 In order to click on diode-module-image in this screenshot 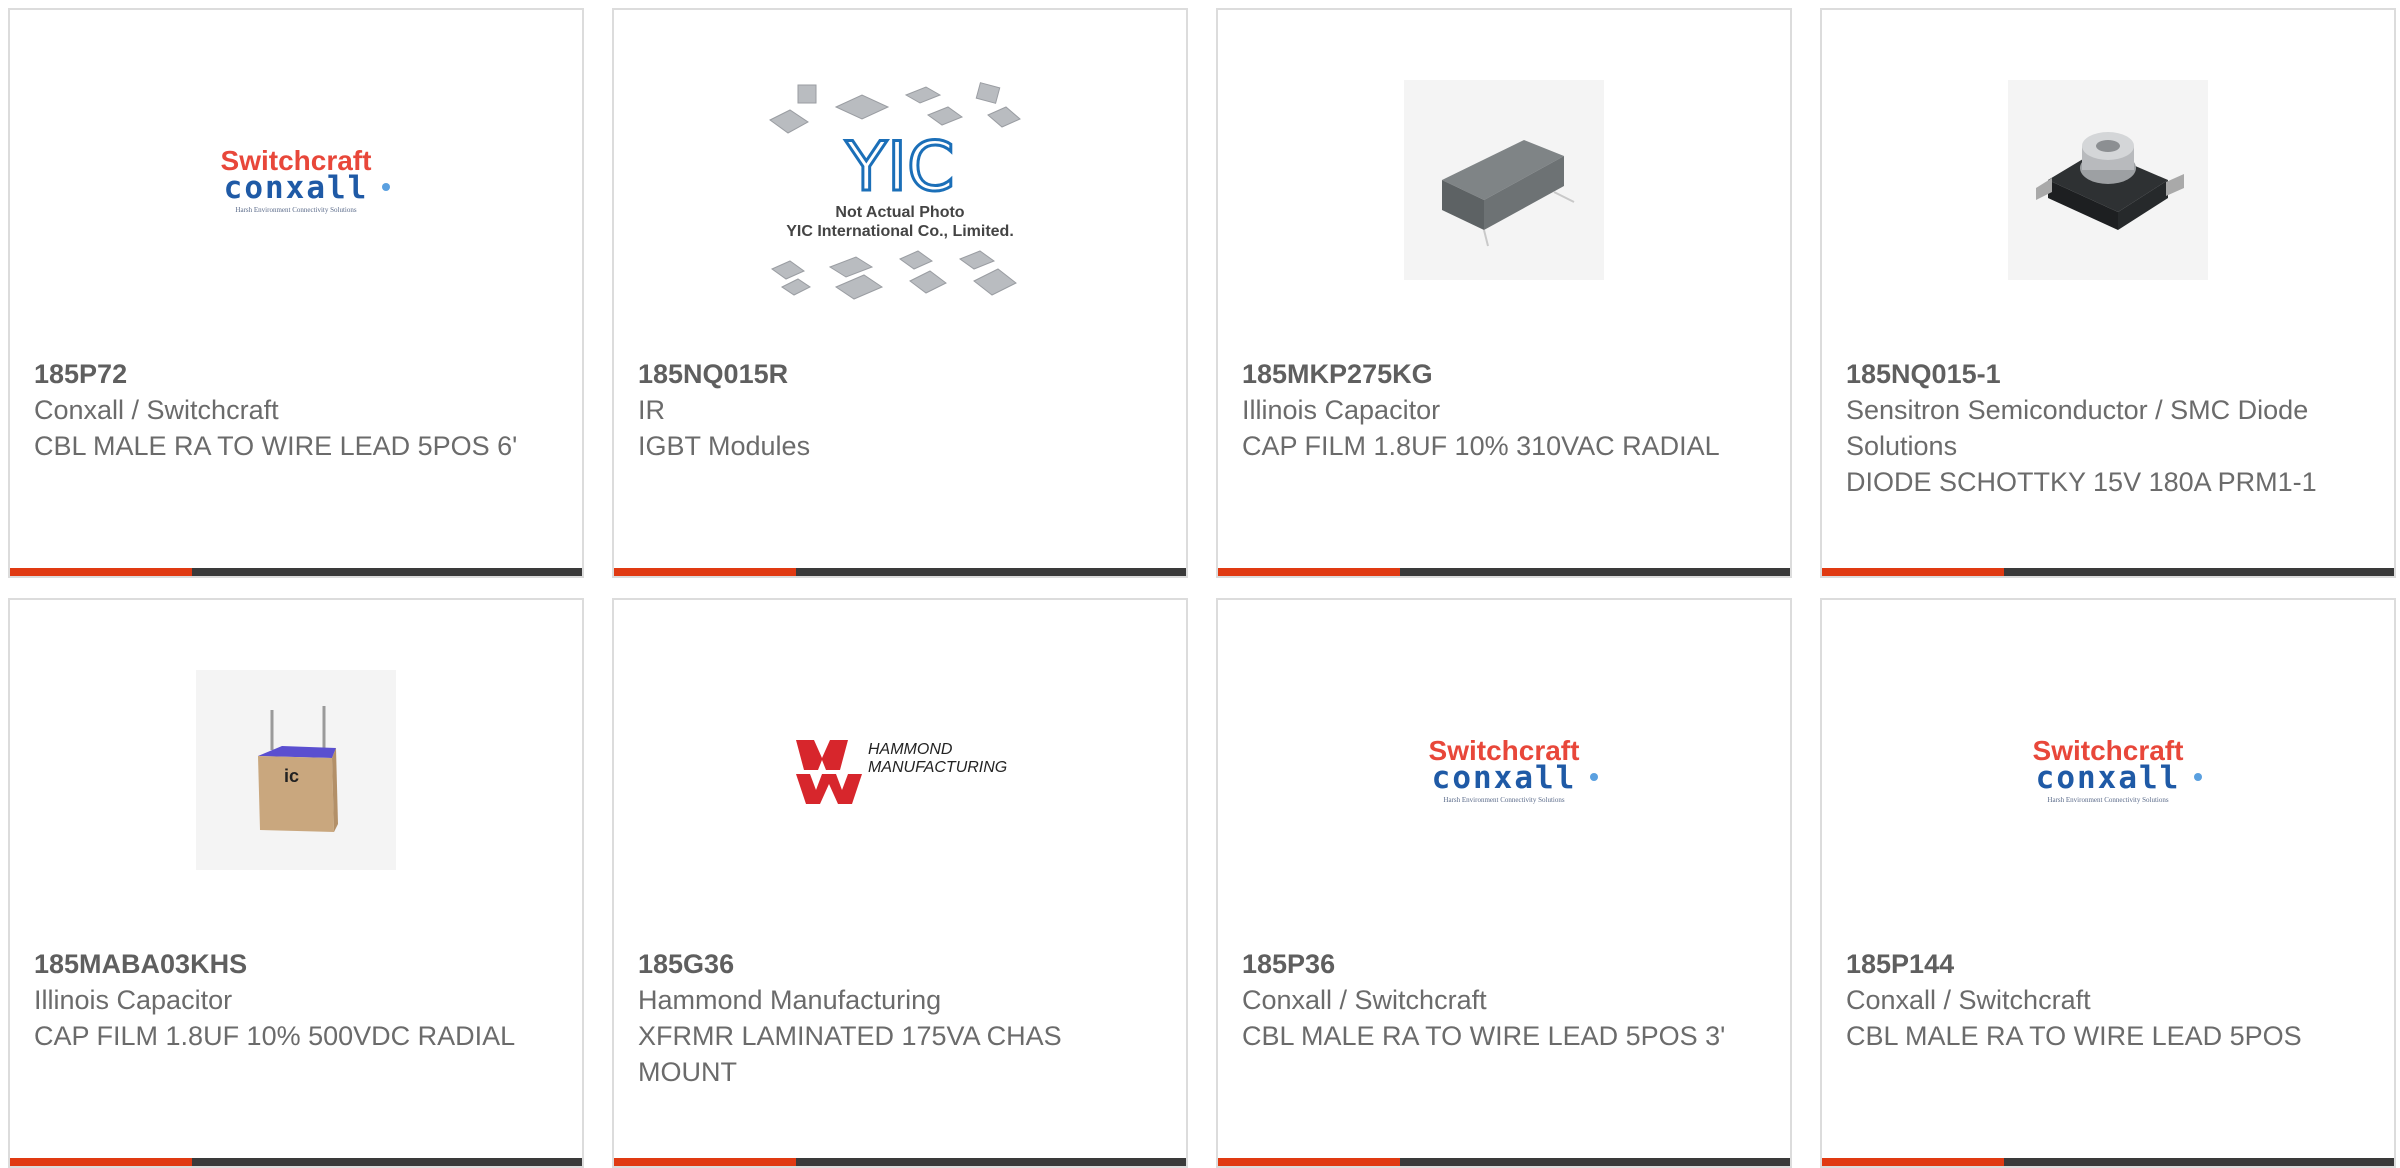, I will do `click(2108, 180)`.